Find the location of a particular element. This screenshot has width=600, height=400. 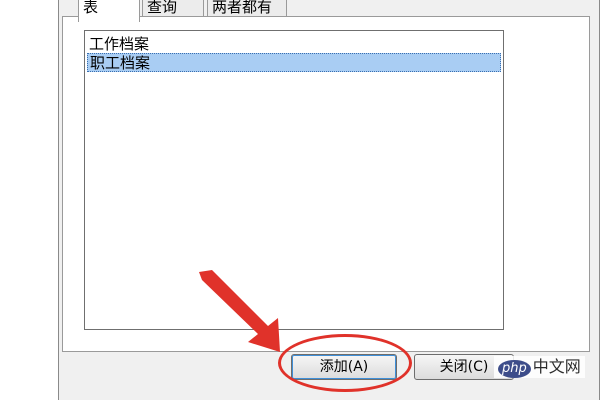

watermark-logo: php is located at coordinates (514, 369).